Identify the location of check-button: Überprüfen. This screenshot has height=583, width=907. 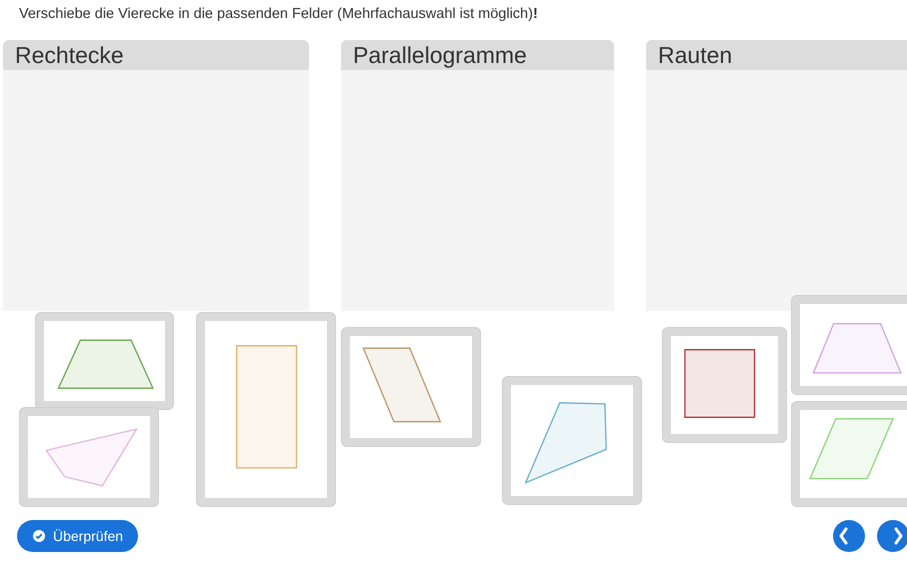
(77, 536).